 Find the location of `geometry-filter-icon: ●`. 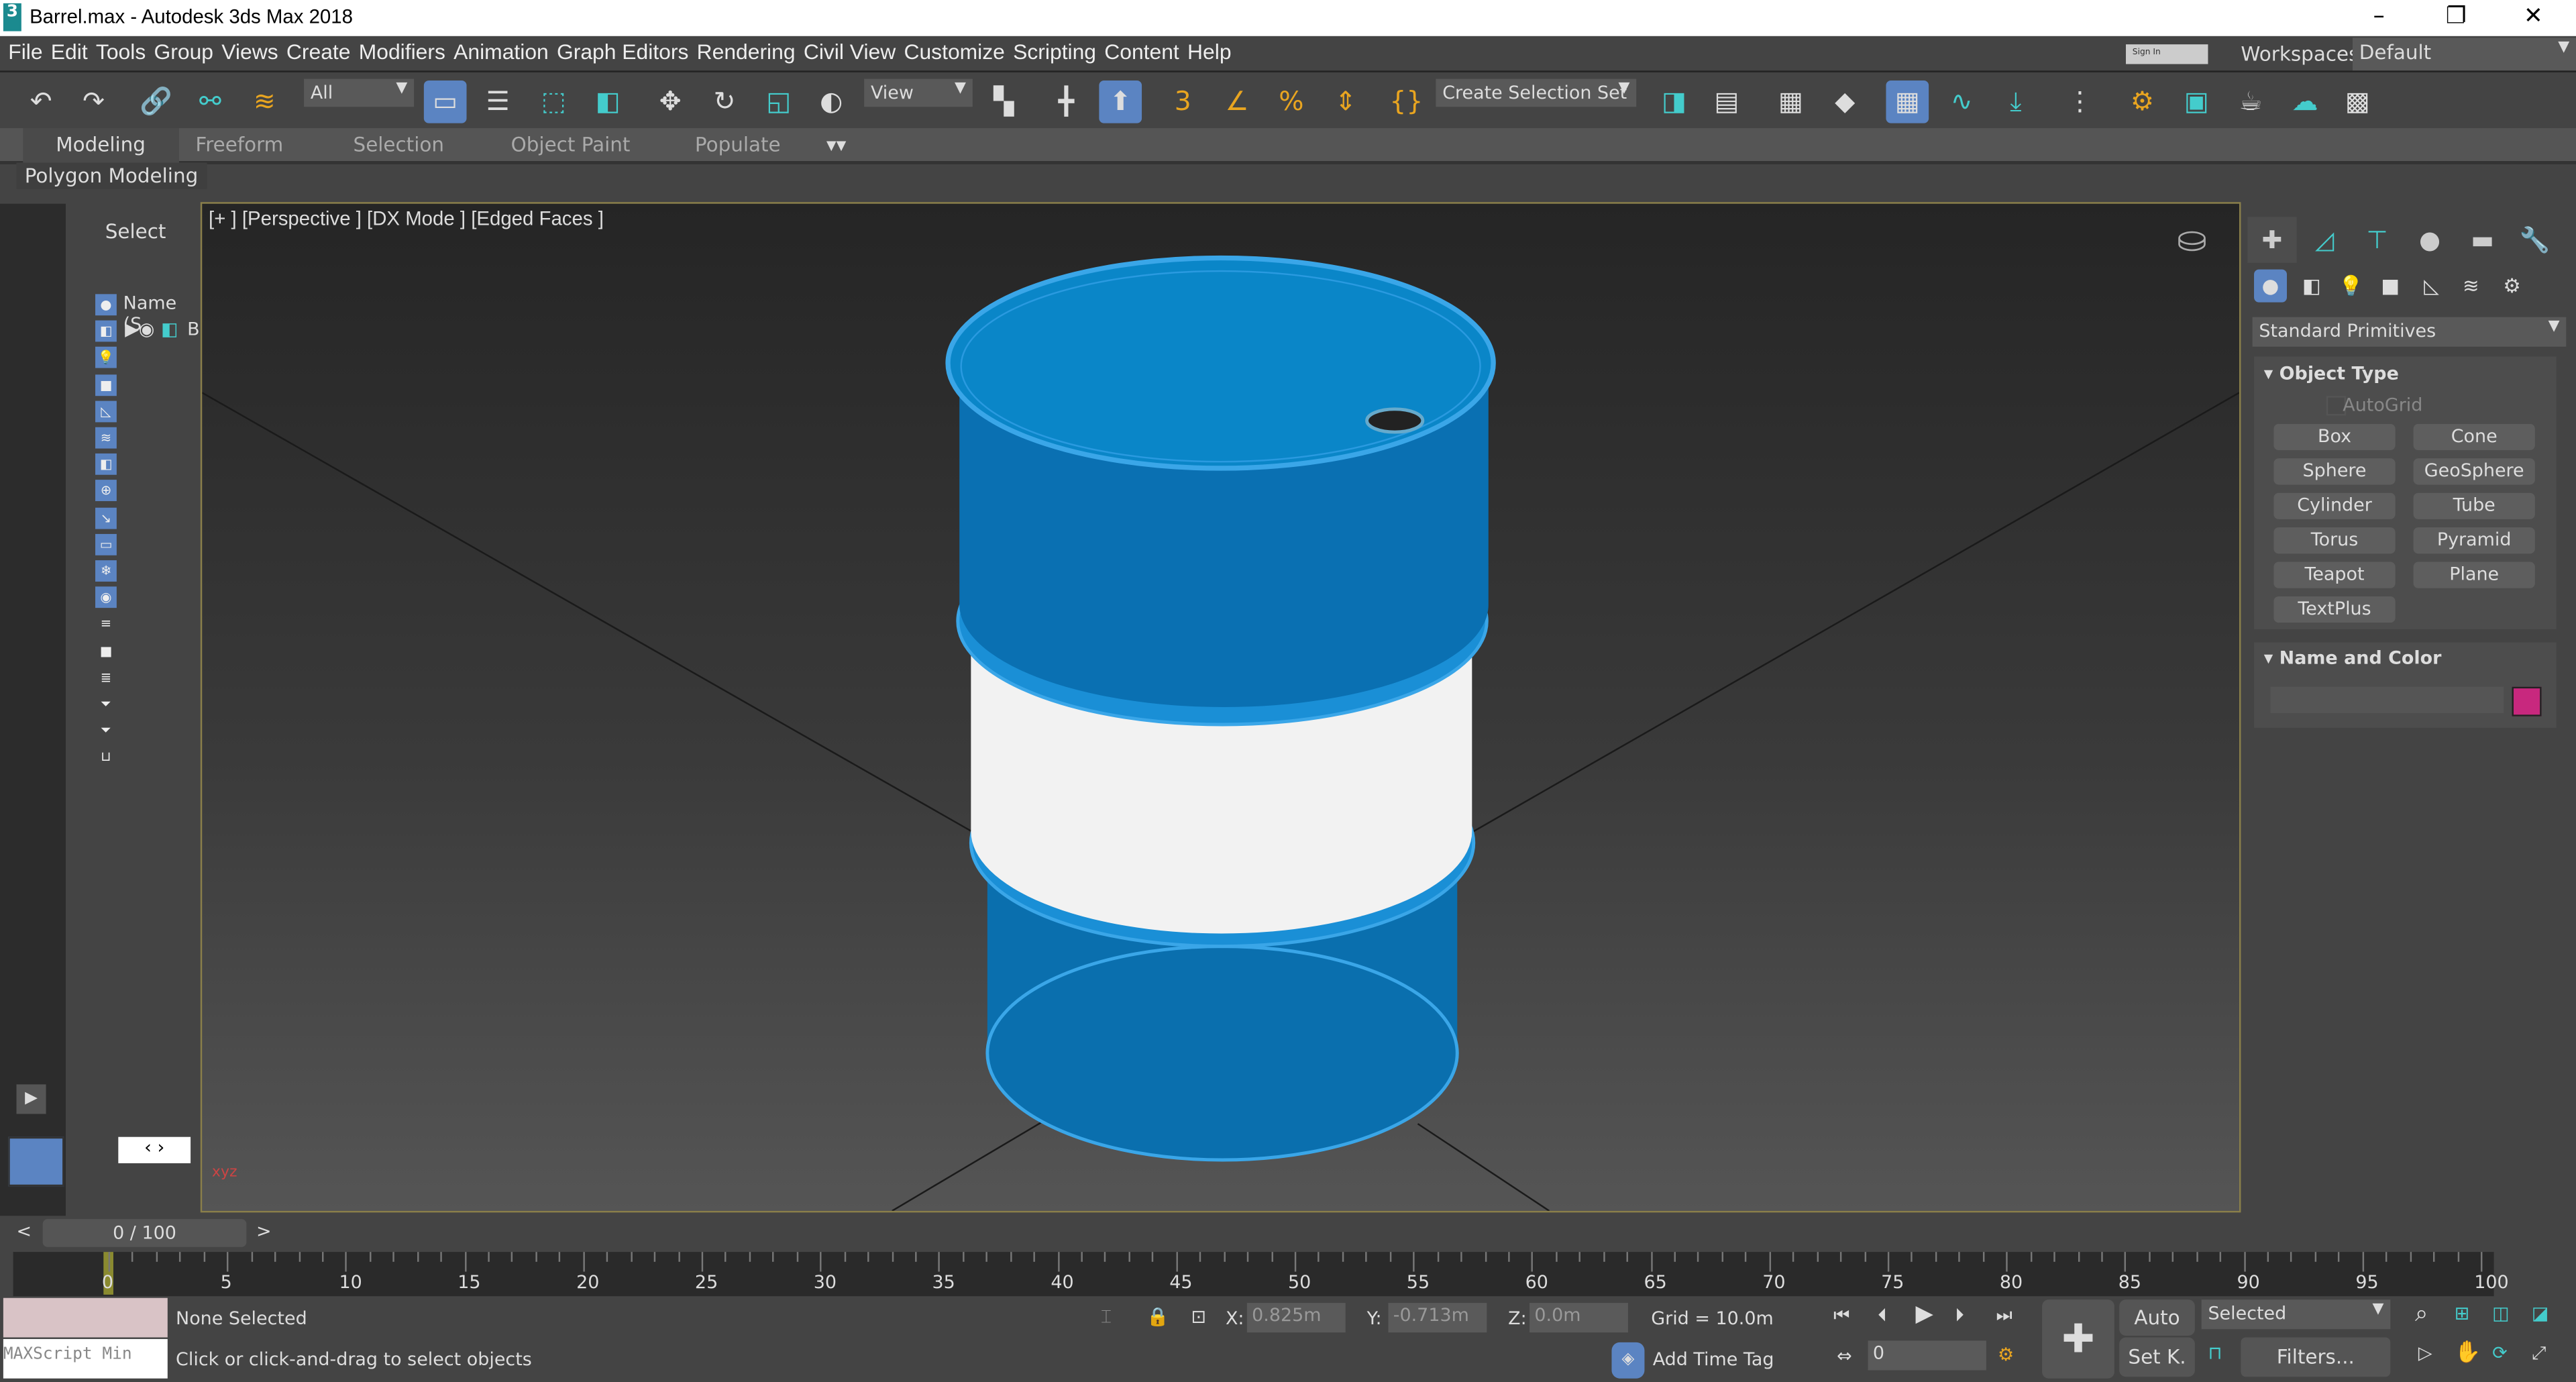

geometry-filter-icon: ● is located at coordinates (106, 305).